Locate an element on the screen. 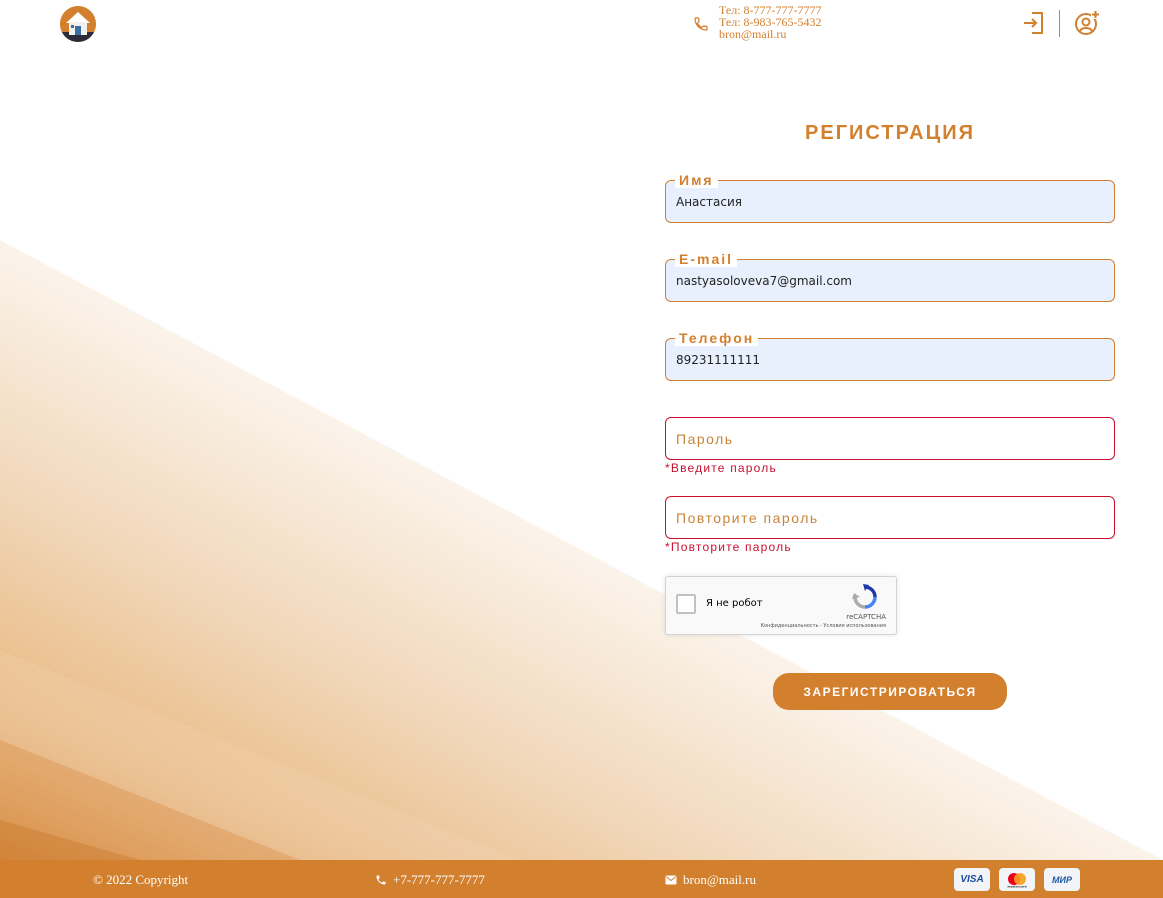 This screenshot has height=898, width=1163. register-button: ЗАРЕГИСТРИРОВАТЬСЯ is located at coordinates (890, 691).